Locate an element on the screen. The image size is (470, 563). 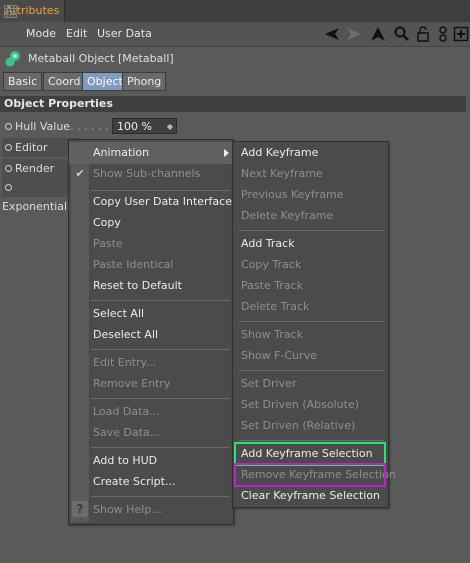
menu-item-select-all: Select All is located at coordinates (118, 313).